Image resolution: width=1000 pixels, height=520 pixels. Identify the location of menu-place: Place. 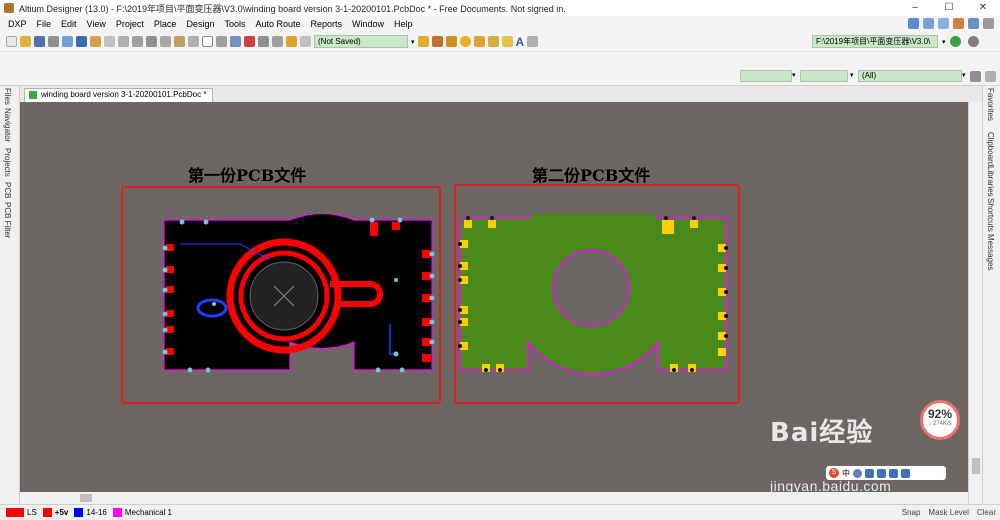
(165, 24).